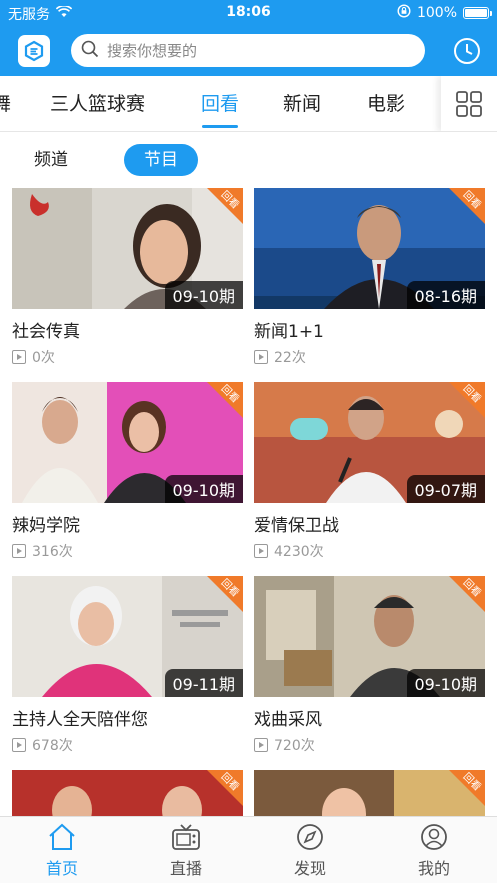  Describe the element at coordinates (46, 526) in the screenshot. I see `program-title: 辣妈学院` at that location.